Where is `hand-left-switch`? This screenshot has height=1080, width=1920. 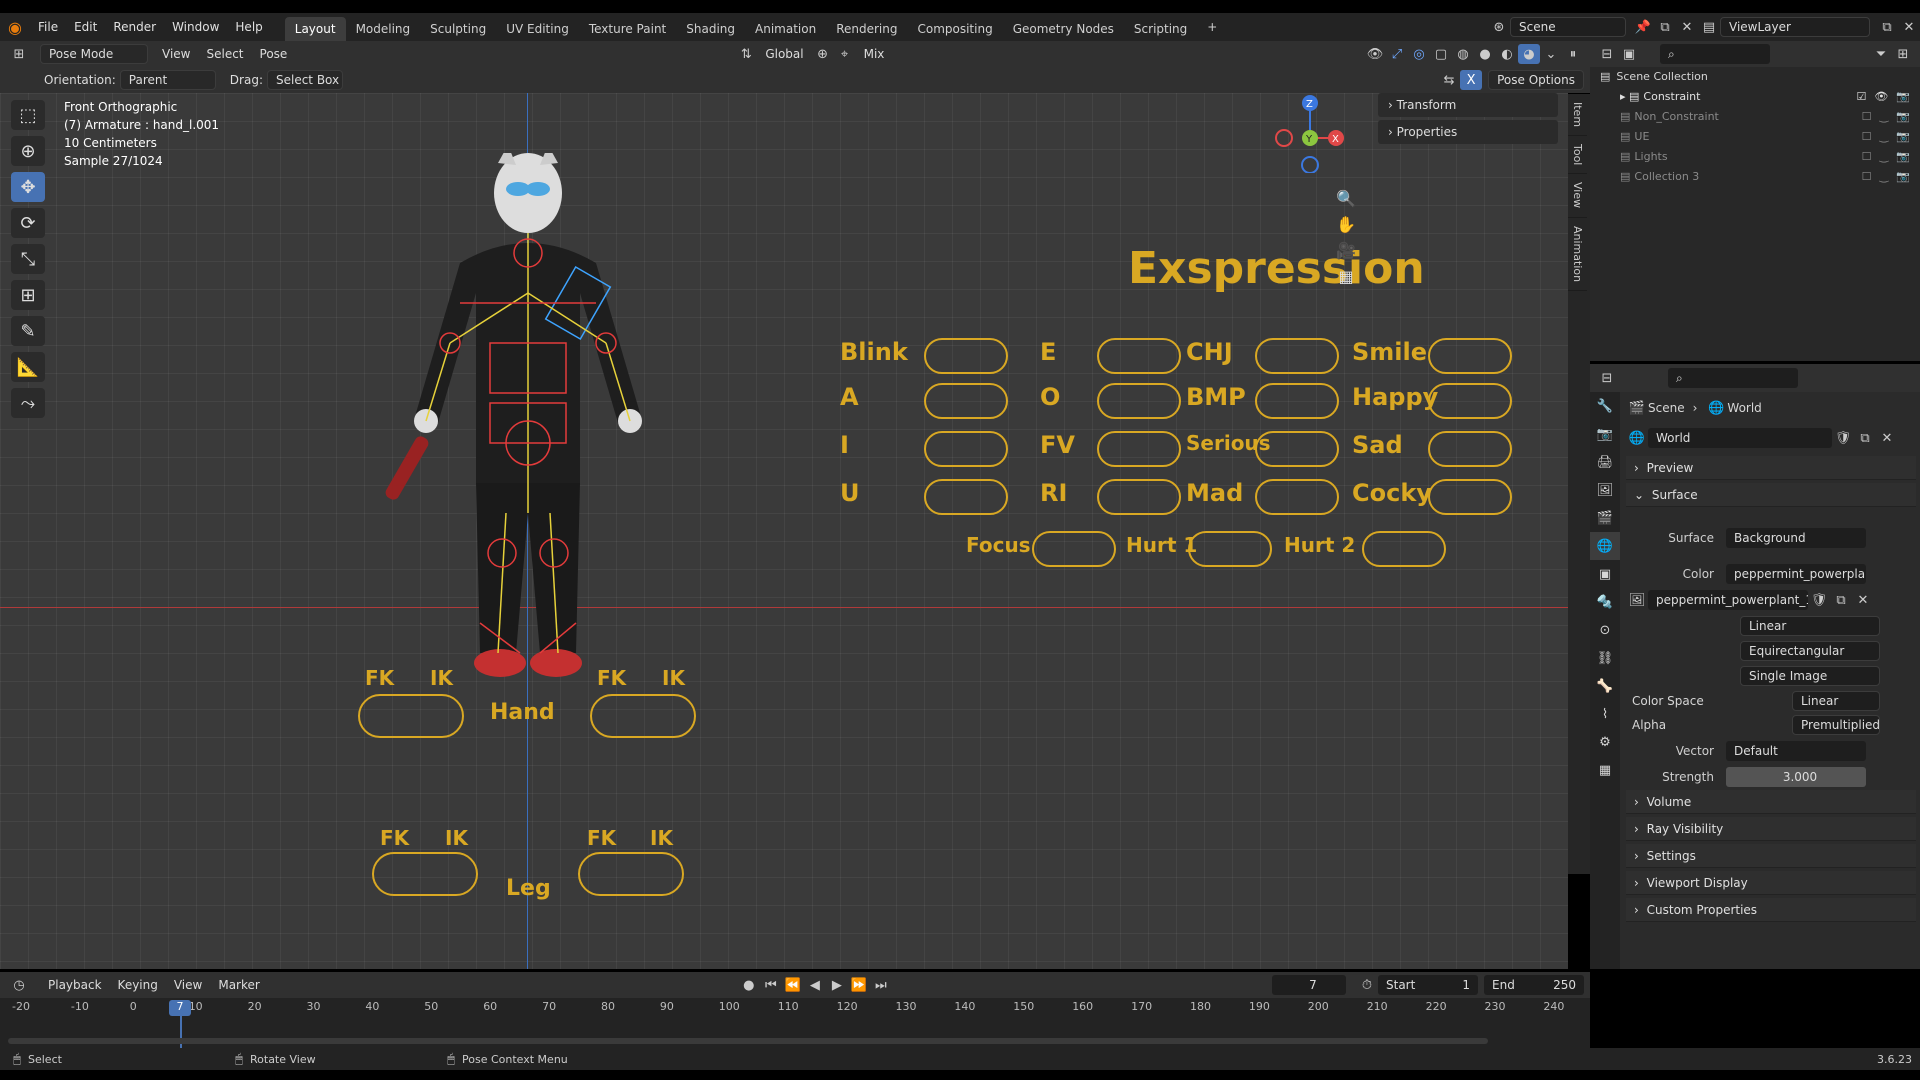
hand-left-switch is located at coordinates (411, 716).